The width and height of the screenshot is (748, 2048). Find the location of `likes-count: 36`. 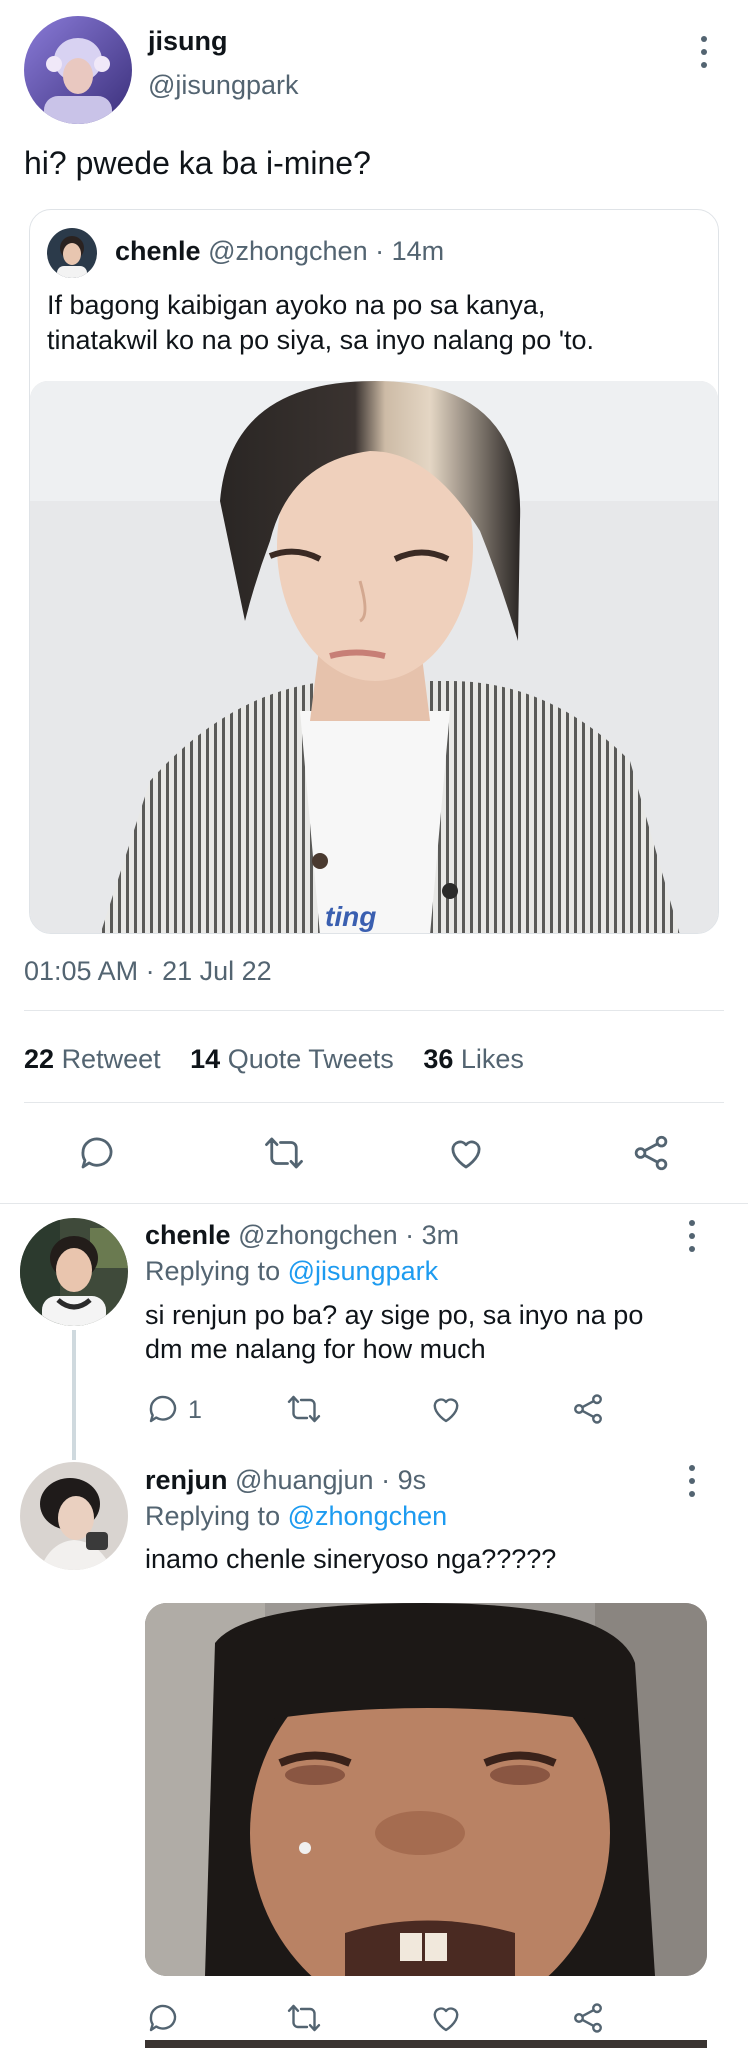

likes-count: 36 is located at coordinates (438, 1059).